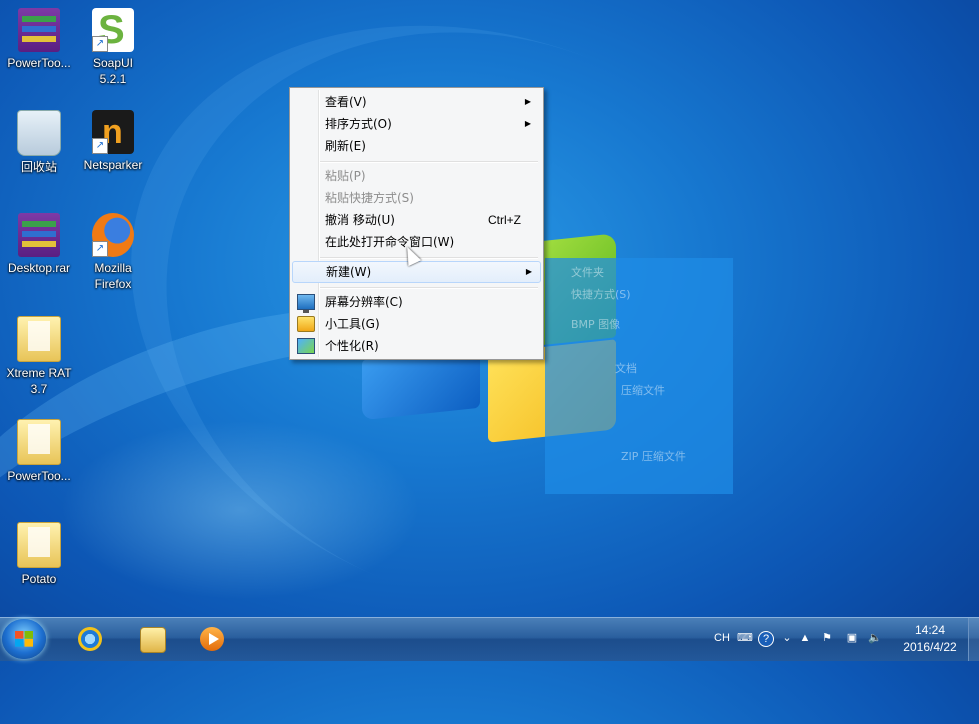  I want to click on soapui-icon: S ↗, so click(113, 30).